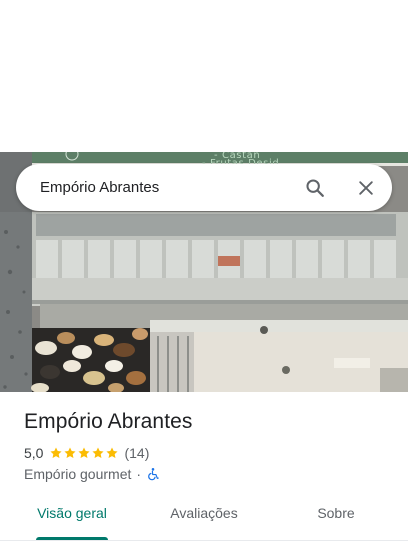 Image resolution: width=408 pixels, height=544 pixels. What do you see at coordinates (77, 474) in the screenshot?
I see `category-label: Empório gourmet` at bounding box center [77, 474].